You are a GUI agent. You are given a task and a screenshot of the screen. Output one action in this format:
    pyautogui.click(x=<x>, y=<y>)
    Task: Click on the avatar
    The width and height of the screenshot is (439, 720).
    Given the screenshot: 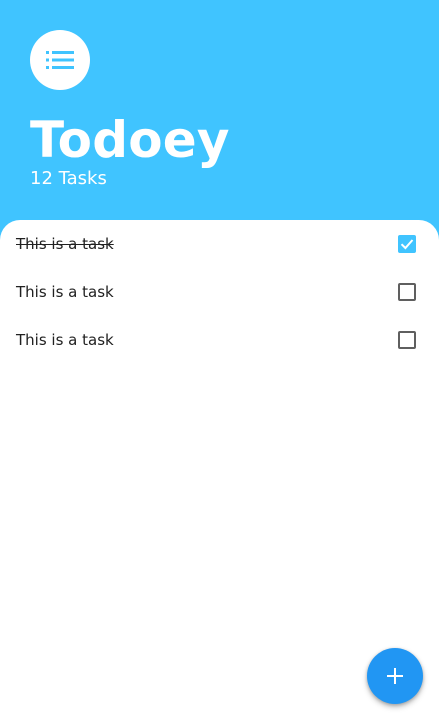 What is the action you would take?
    pyautogui.click(x=60, y=60)
    